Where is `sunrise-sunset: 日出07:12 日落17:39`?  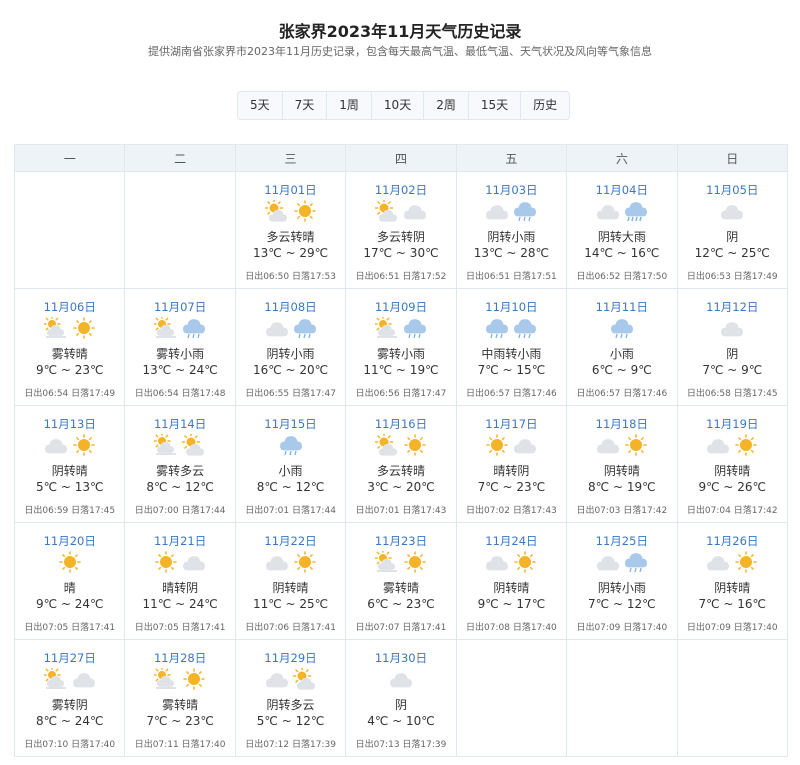 sunrise-sunset: 日出07:12 日落17:39 is located at coordinates (290, 745).